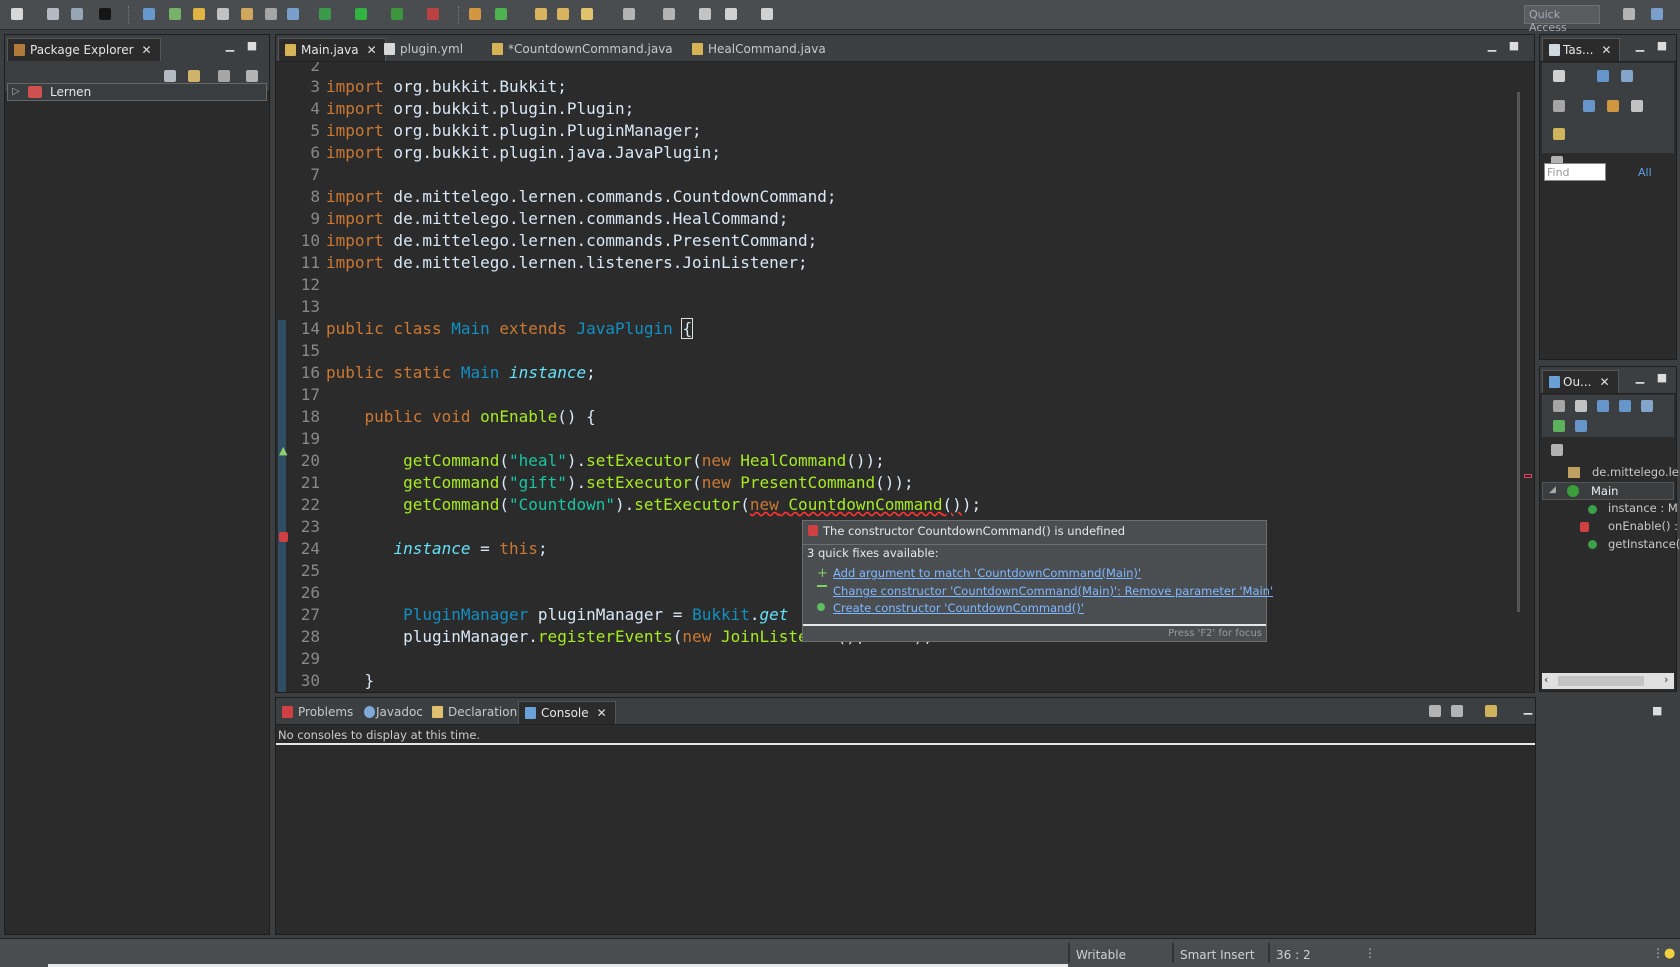 The image size is (1680, 967). Describe the element at coordinates (1581, 426) in the screenshot. I see `filter-icon` at that location.